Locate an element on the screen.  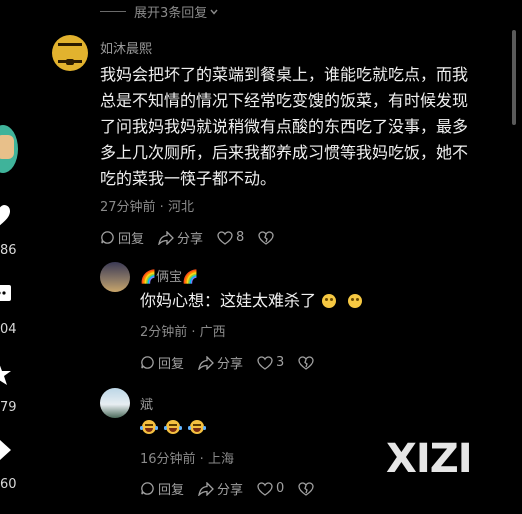
share-arrow-icon is located at coordinates (6, 450).